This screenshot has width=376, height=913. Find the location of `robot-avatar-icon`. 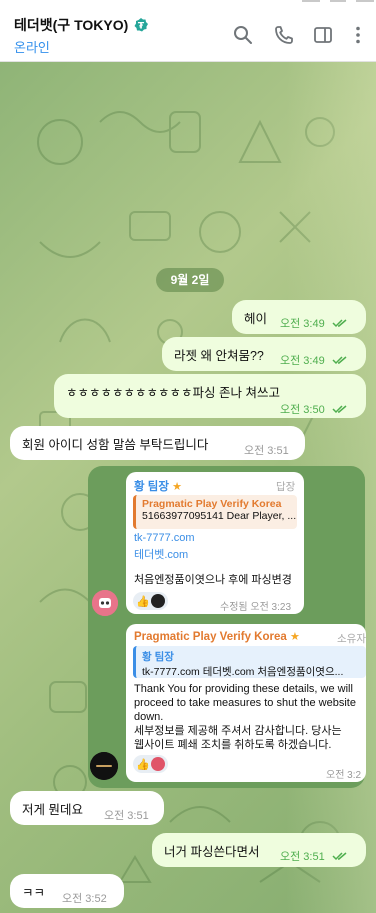

robot-avatar-icon is located at coordinates (105, 603).